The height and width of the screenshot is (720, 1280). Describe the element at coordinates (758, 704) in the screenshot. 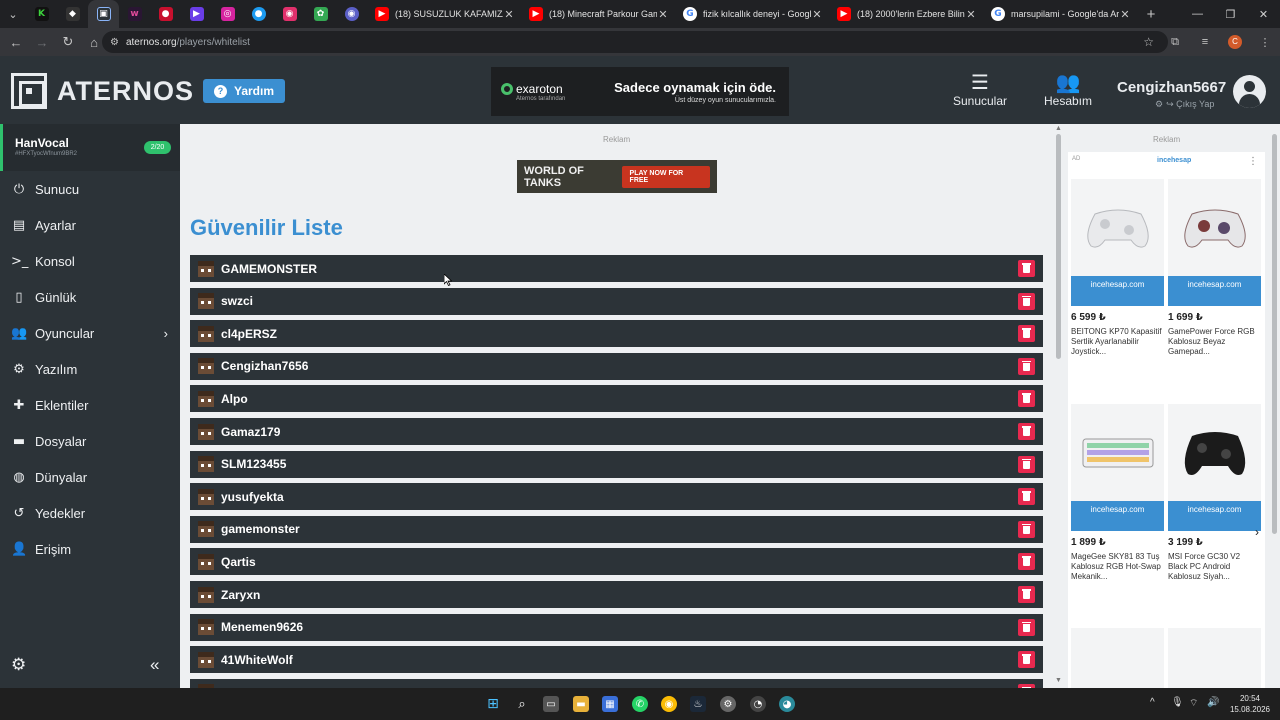

I see `app-icon: ◔` at that location.